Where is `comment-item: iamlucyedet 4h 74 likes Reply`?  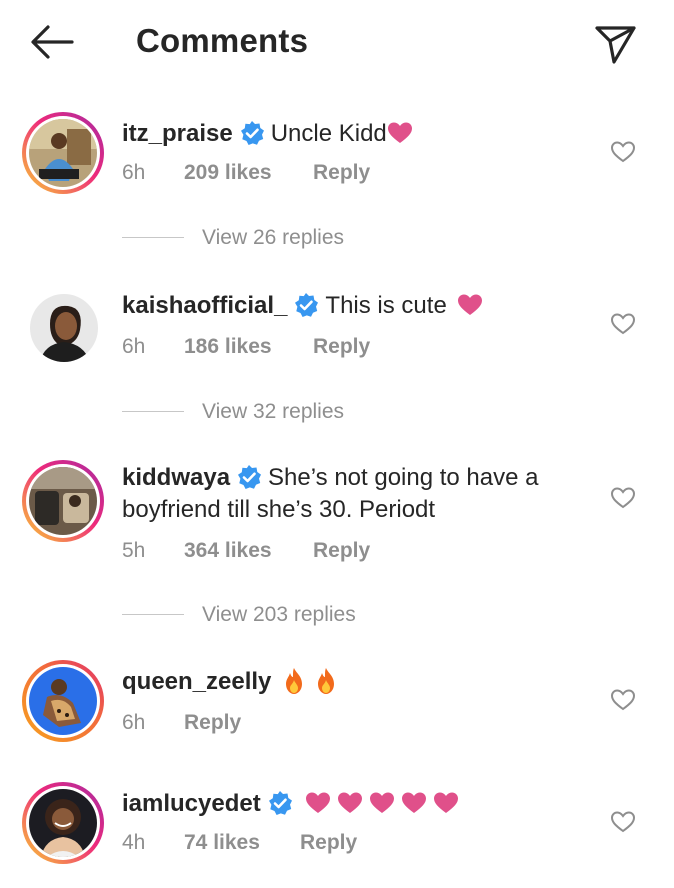
comment-item: iamlucyedet 4h 74 likes Reply is located at coordinates (337, 834).